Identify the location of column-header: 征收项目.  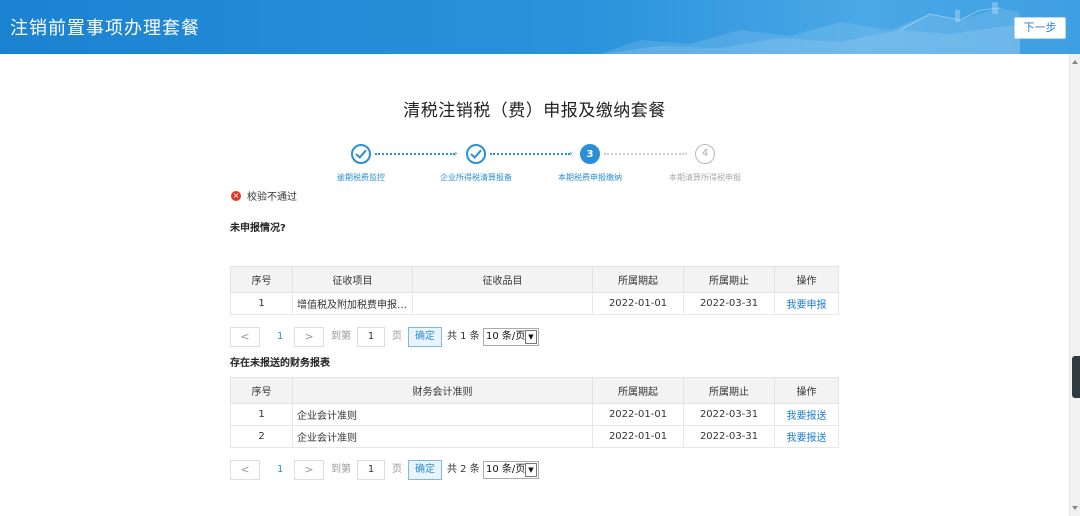
(352, 279).